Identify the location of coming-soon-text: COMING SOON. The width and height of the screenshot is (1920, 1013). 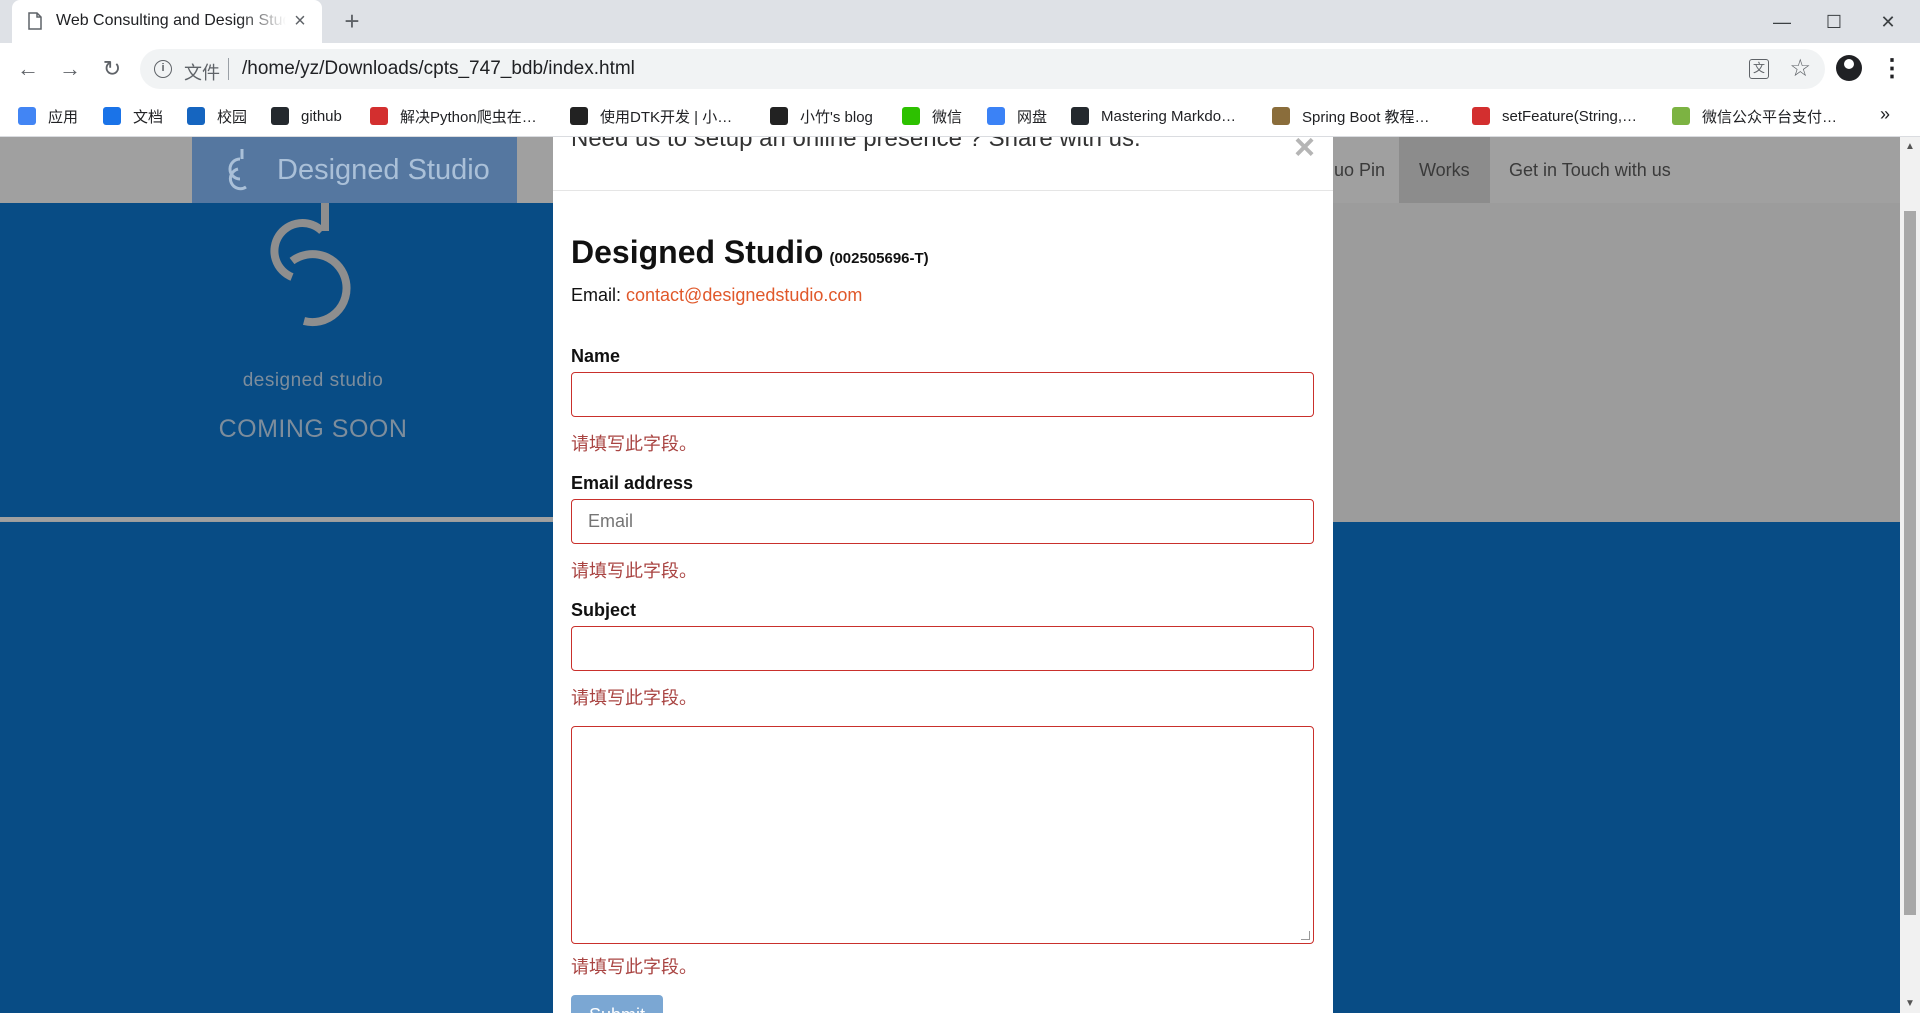
(313, 429).